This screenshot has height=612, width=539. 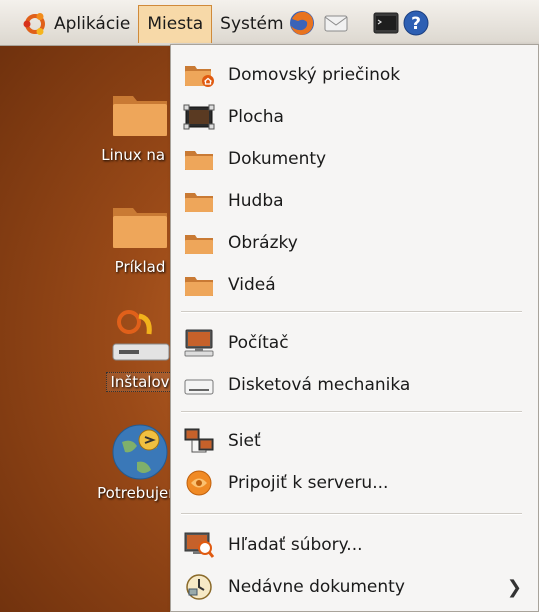 What do you see at coordinates (140, 452) in the screenshot?
I see `help-globe-icon` at bounding box center [140, 452].